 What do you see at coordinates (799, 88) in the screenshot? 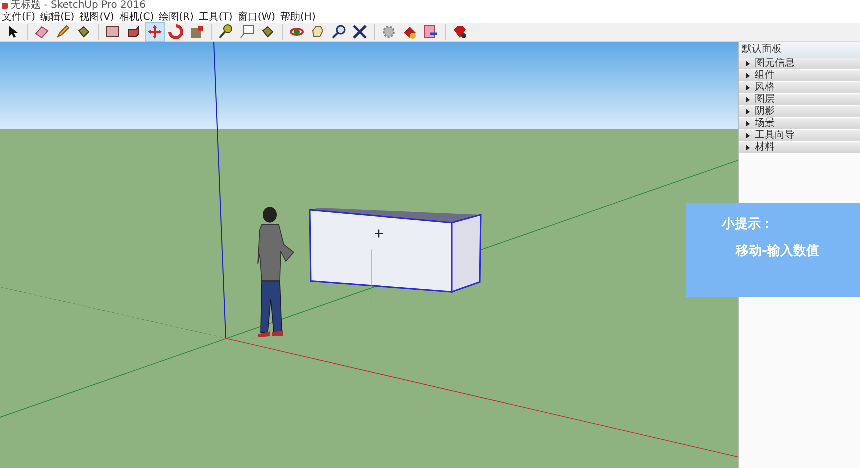
I see `panel-section: 风格` at bounding box center [799, 88].